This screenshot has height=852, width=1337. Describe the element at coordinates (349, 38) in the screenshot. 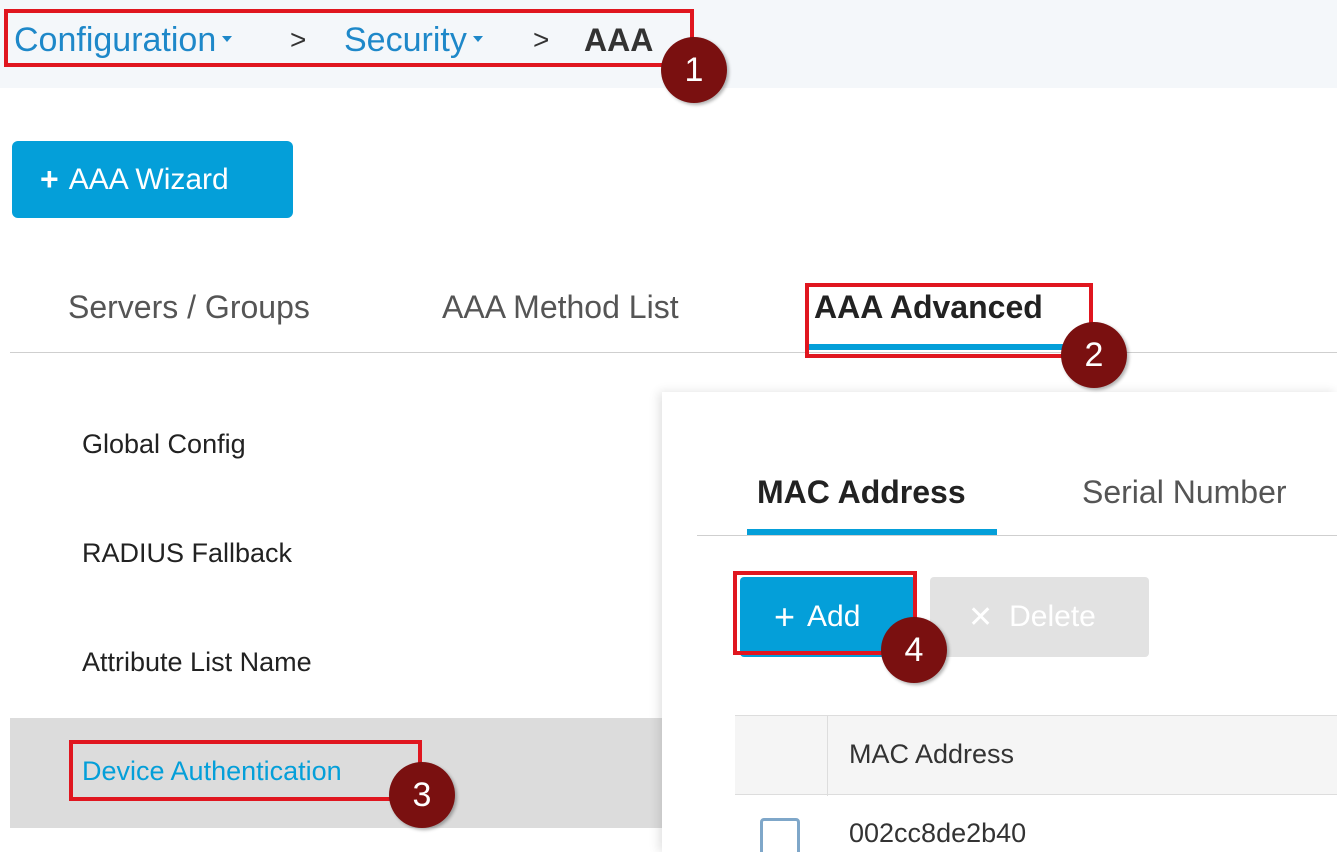

I see `annotation-box-breadcrumb` at that location.